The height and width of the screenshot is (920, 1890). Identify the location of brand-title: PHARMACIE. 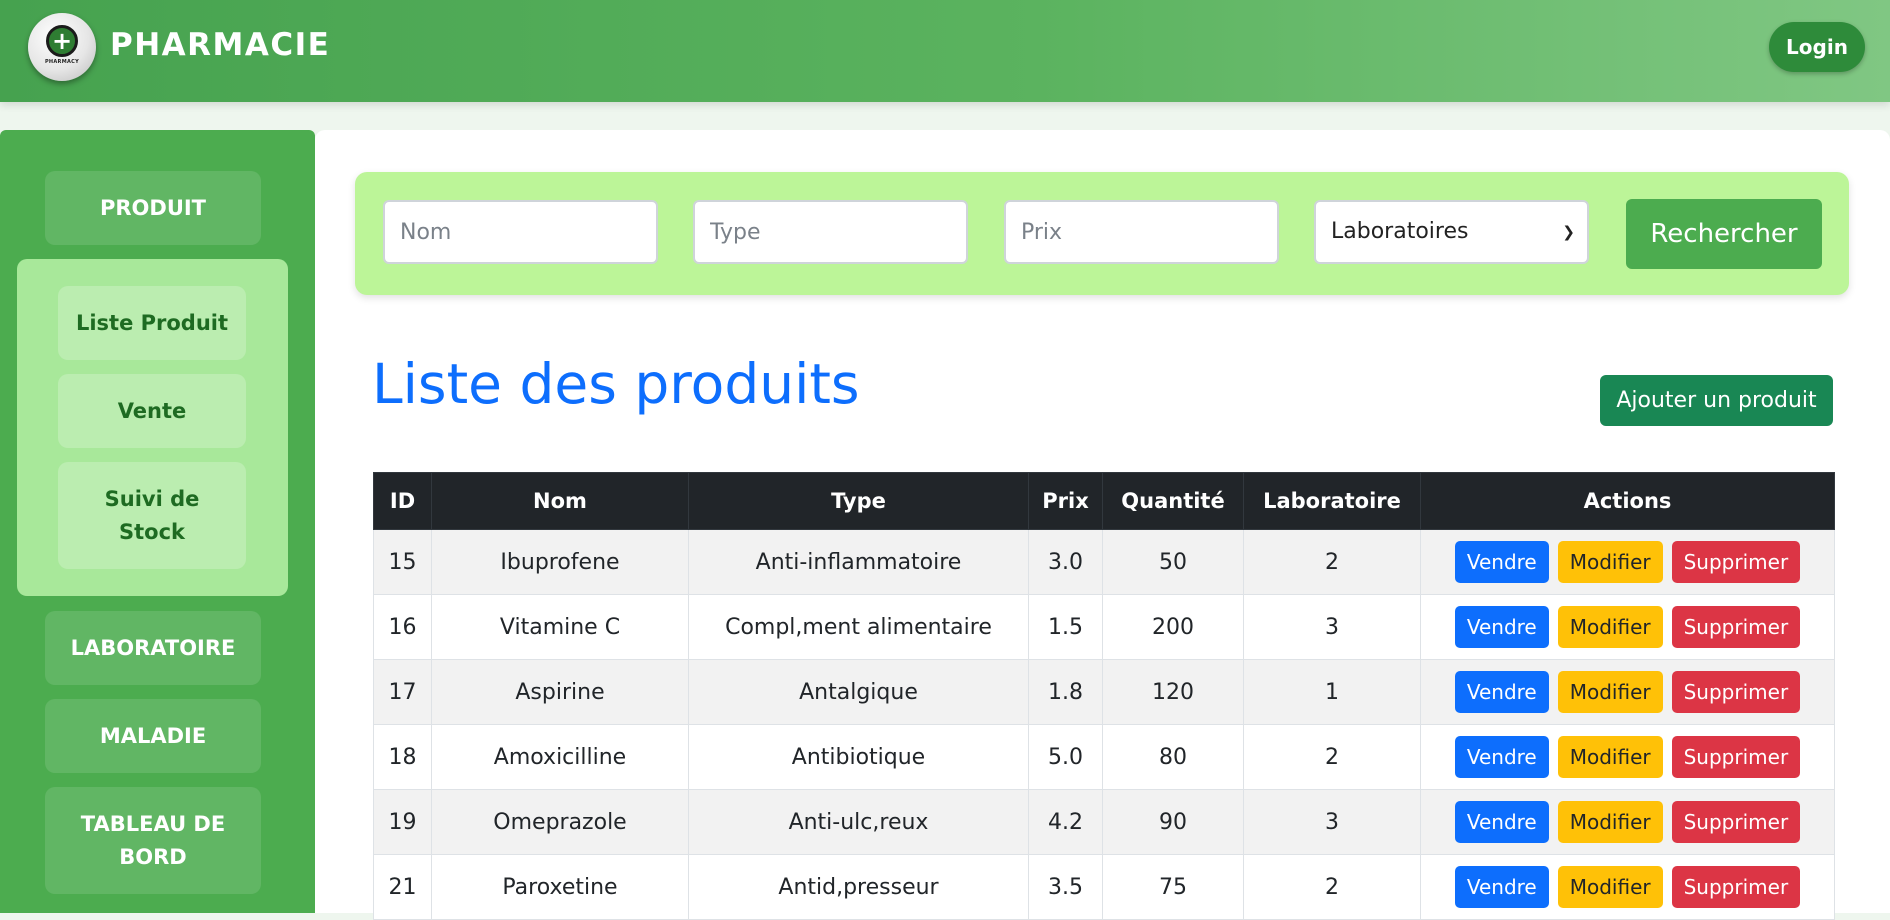
(220, 45).